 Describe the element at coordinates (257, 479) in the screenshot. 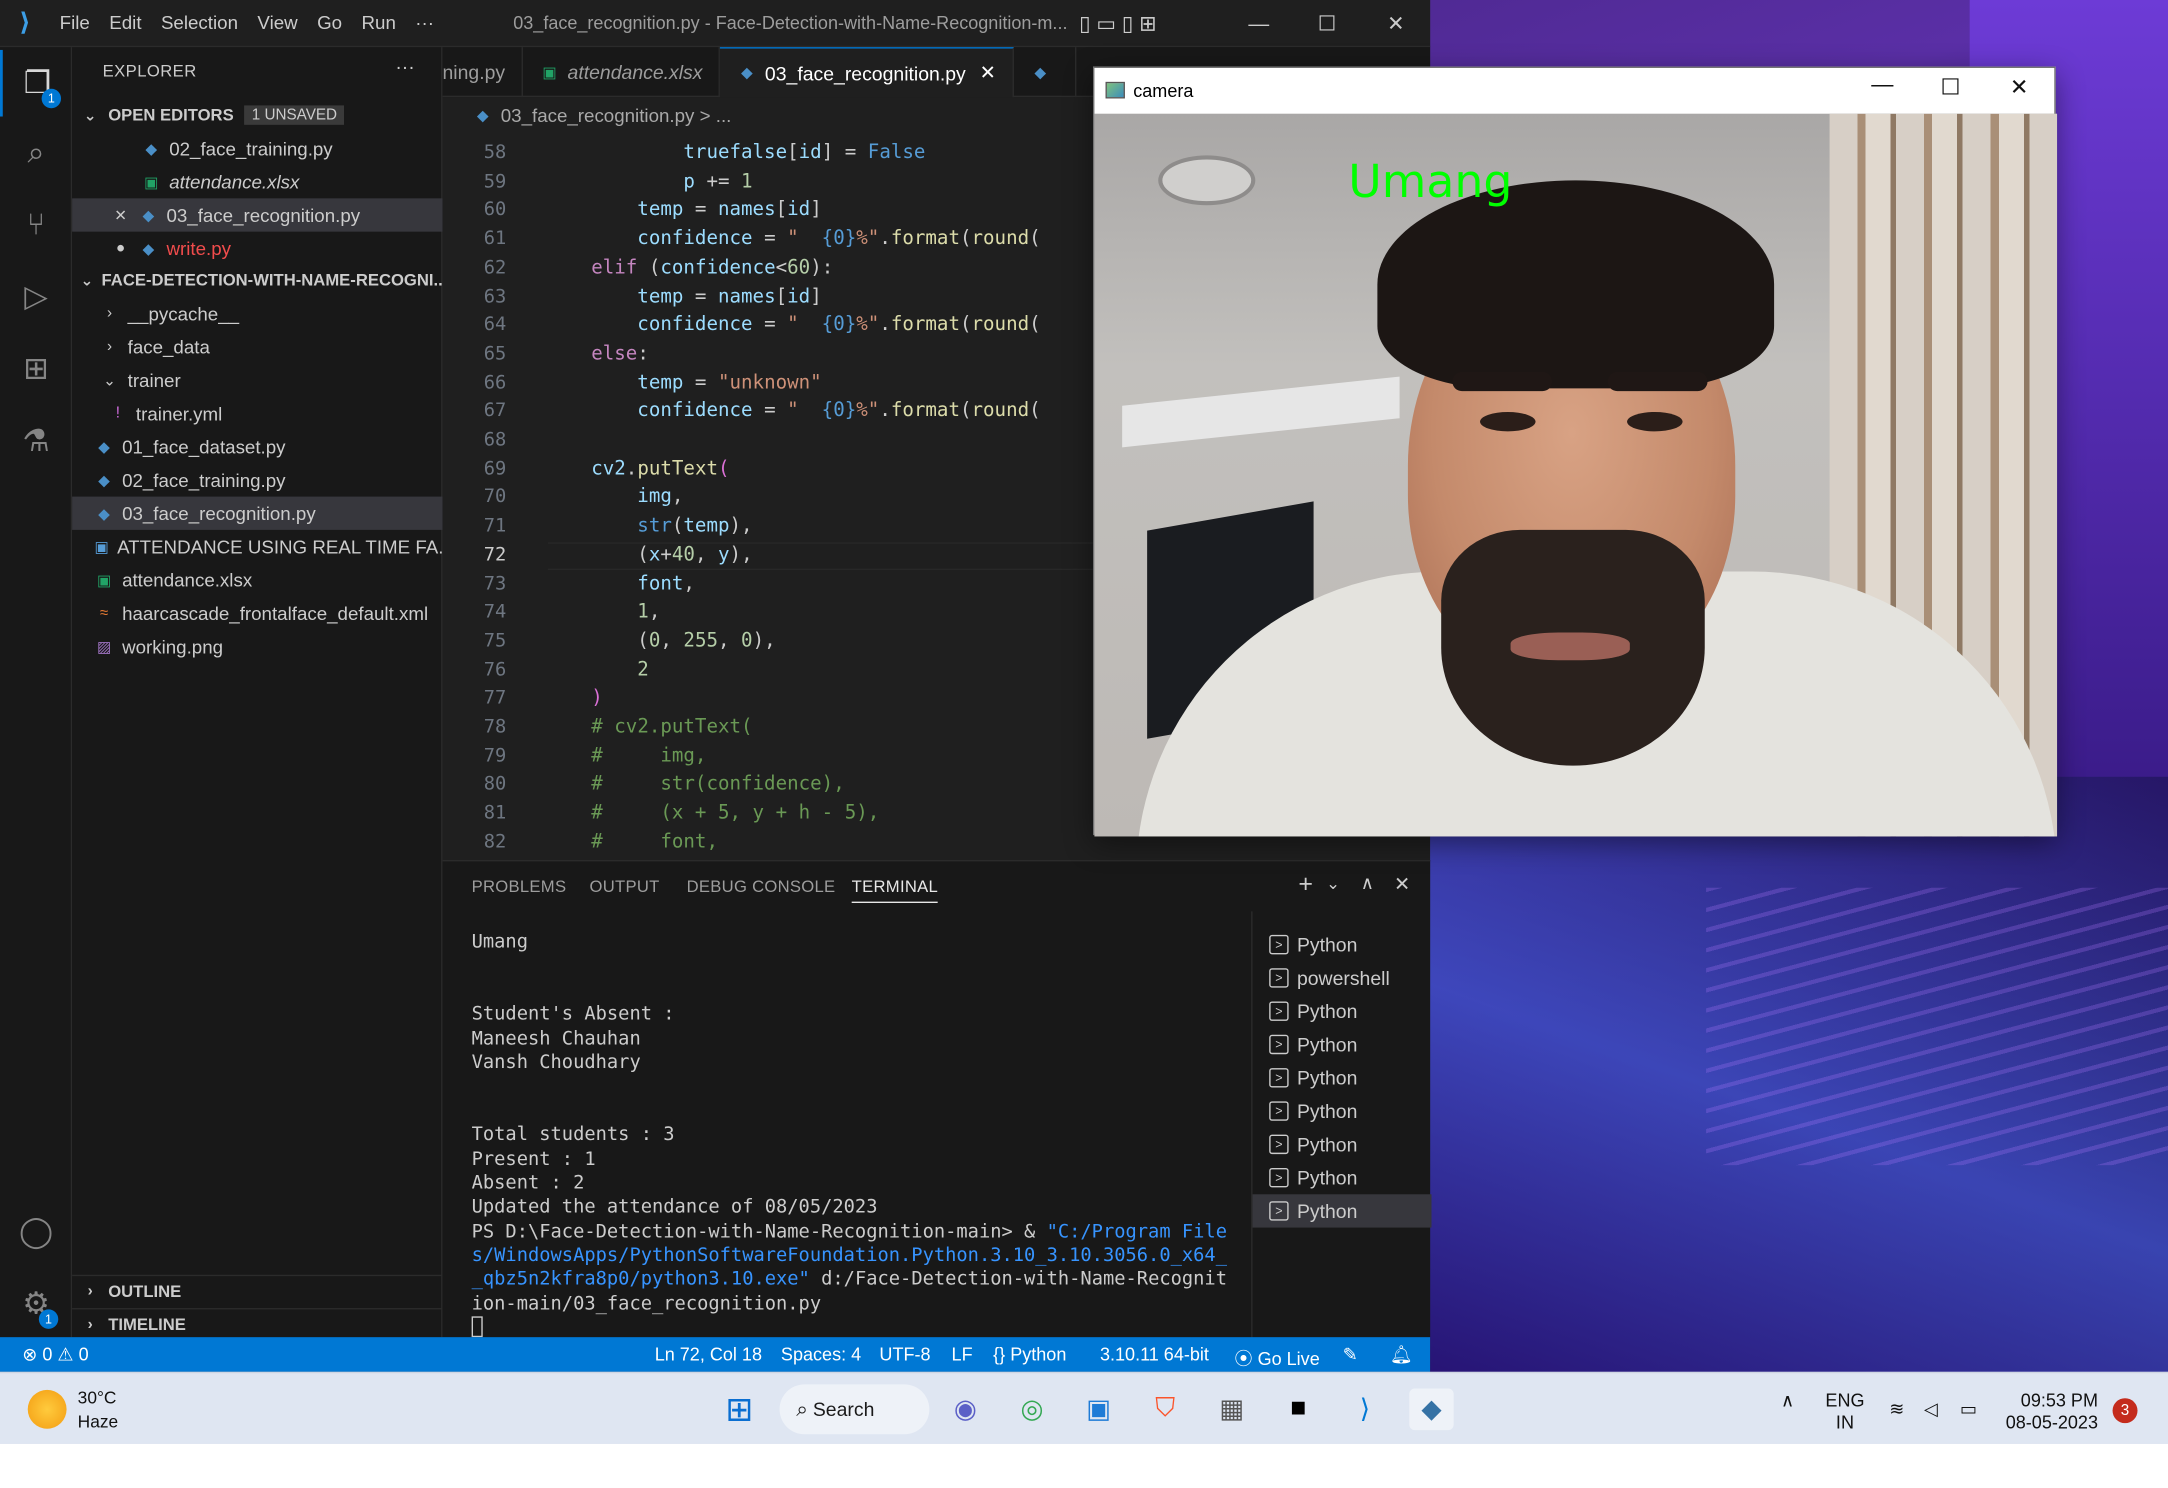

I see `tree-item: ◆ 02_face_training.py` at that location.